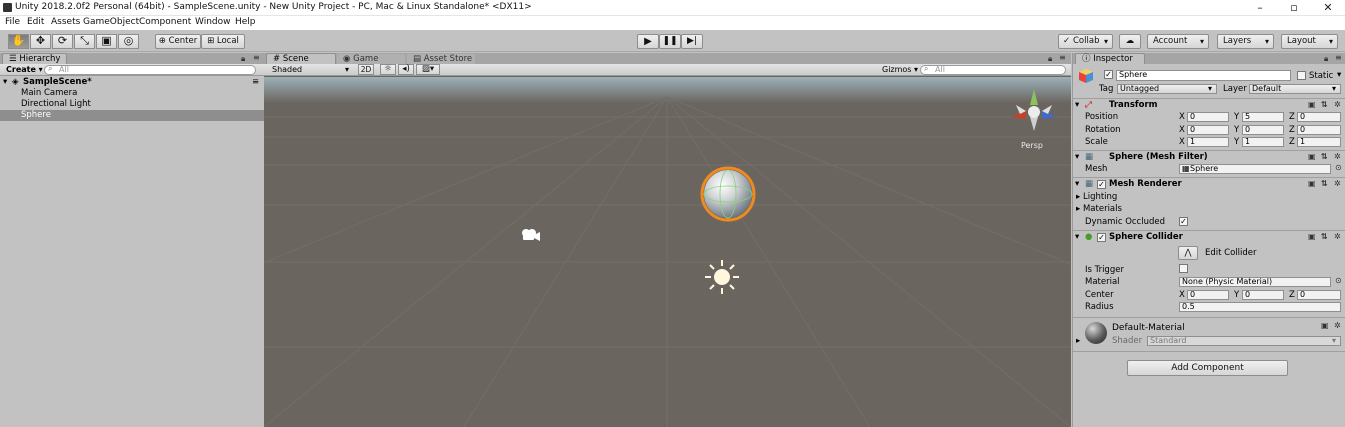 The width and height of the screenshot is (1345, 427). Describe the element at coordinates (900, 69) in the screenshot. I see `gizmos-dropdown: Gizmos ▾` at that location.